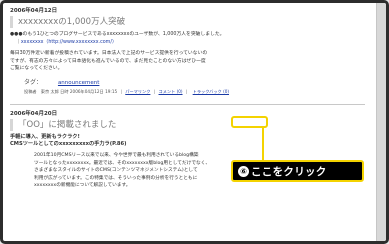 The image size is (389, 244). What do you see at coordinates (78, 83) in the screenshot?
I see `tag-link: announcement` at bounding box center [78, 83].